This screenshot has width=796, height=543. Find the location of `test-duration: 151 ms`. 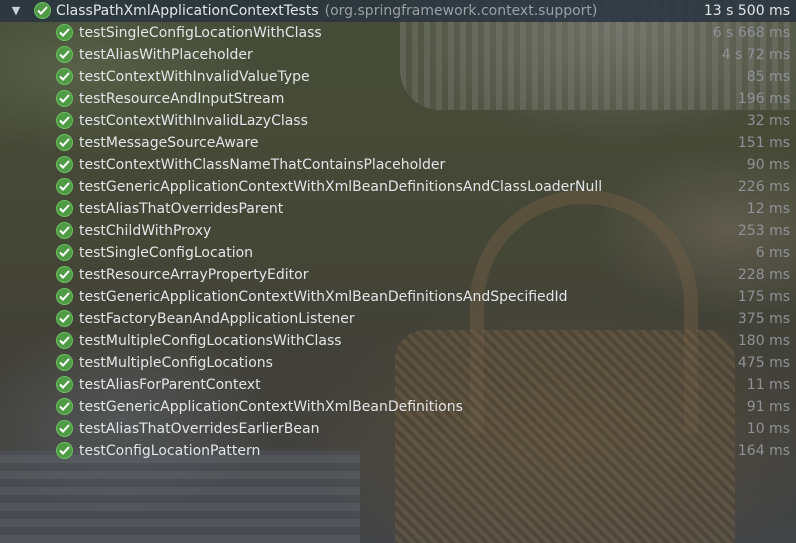

test-duration: 151 ms is located at coordinates (763, 143).